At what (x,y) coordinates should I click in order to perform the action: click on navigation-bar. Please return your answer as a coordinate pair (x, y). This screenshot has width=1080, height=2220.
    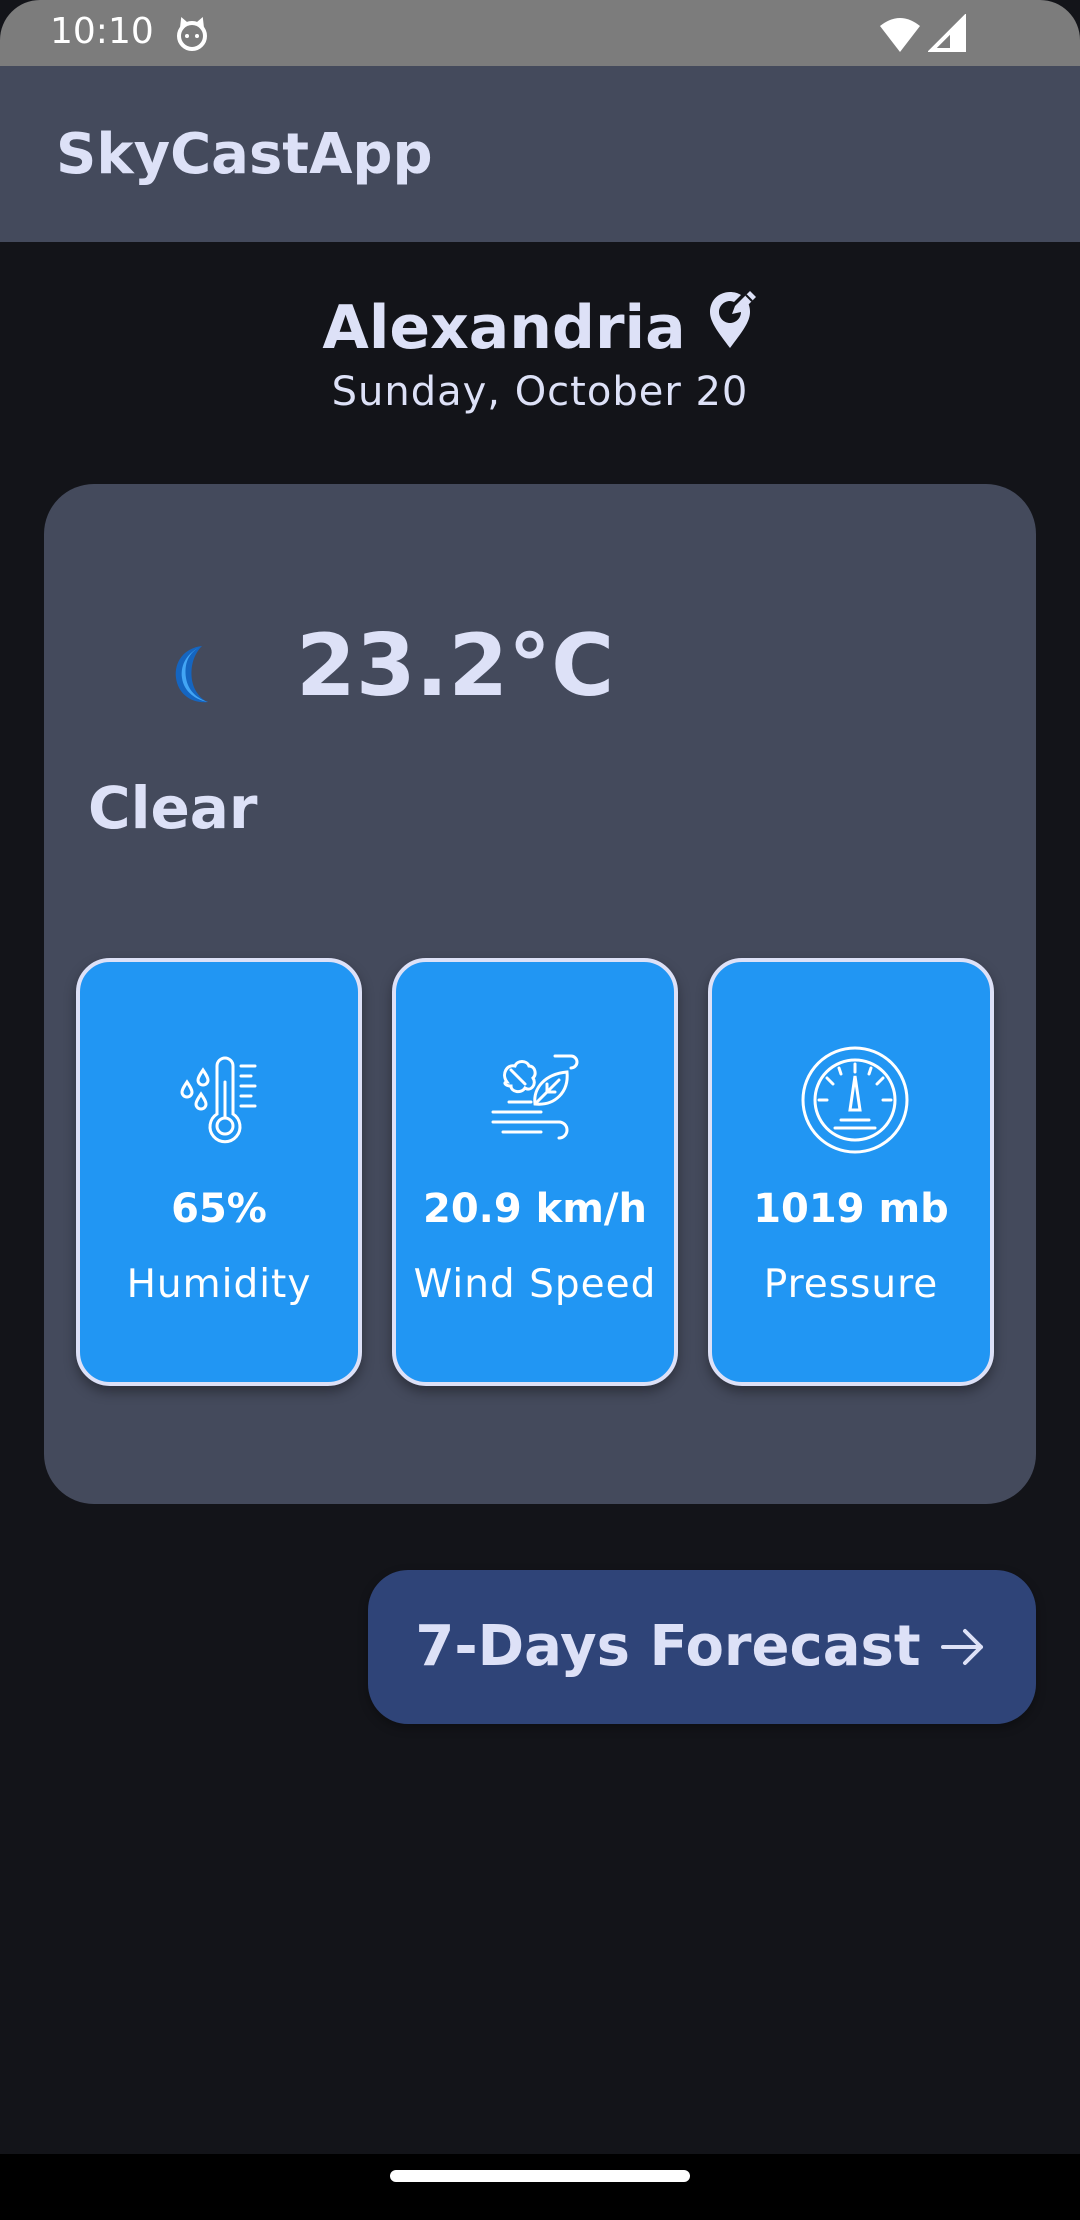
    Looking at the image, I should click on (540, 2187).